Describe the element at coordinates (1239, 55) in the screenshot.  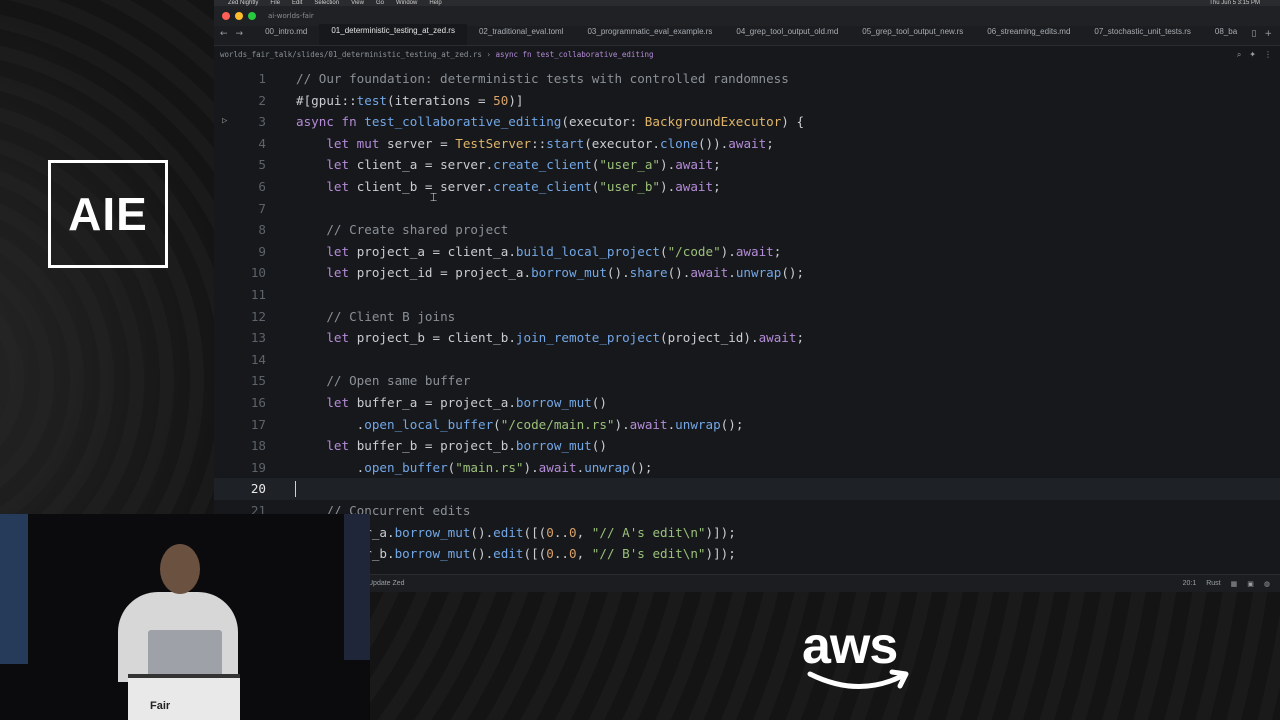
I see `search-icon: ⌕` at that location.